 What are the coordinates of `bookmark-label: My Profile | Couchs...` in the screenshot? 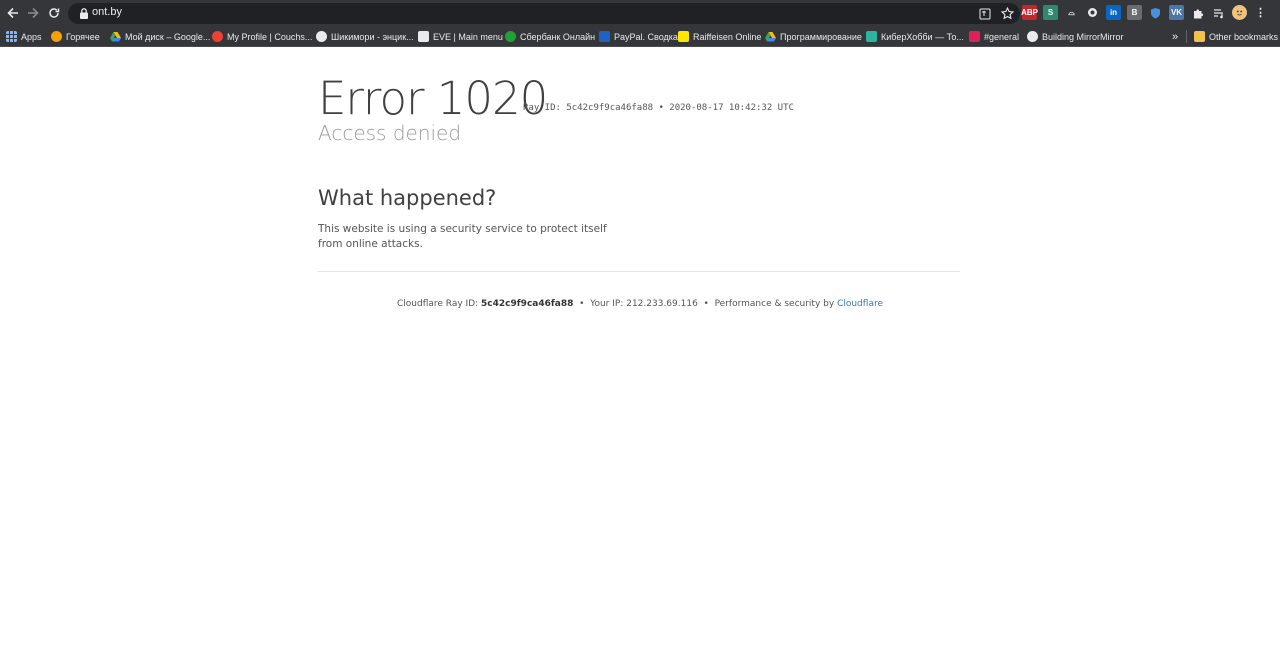 It's located at (270, 36).